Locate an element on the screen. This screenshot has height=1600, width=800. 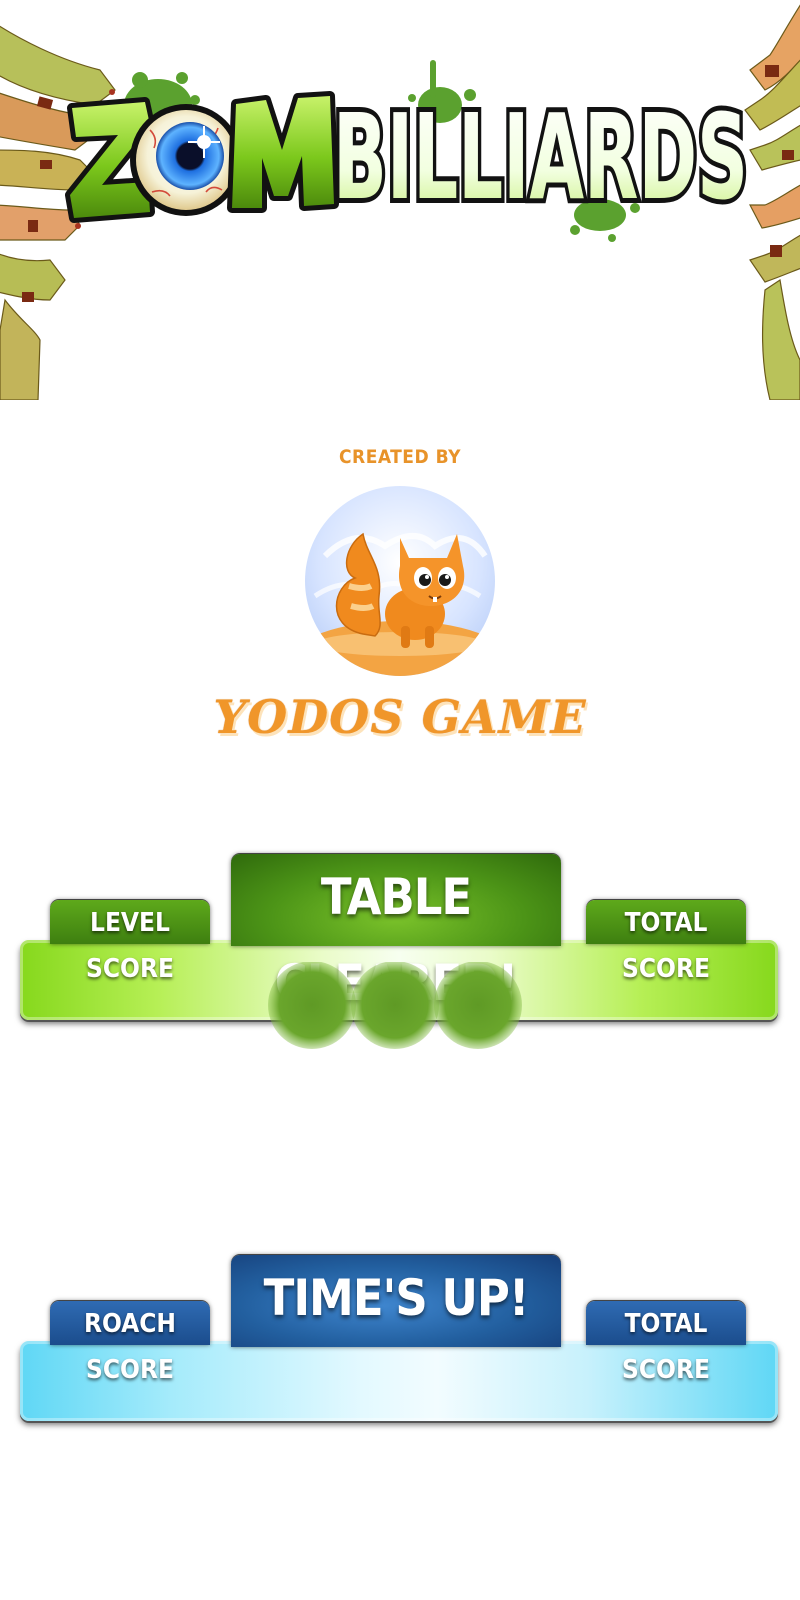
studio-name: YODOS GAME is located at coordinates (400, 717).